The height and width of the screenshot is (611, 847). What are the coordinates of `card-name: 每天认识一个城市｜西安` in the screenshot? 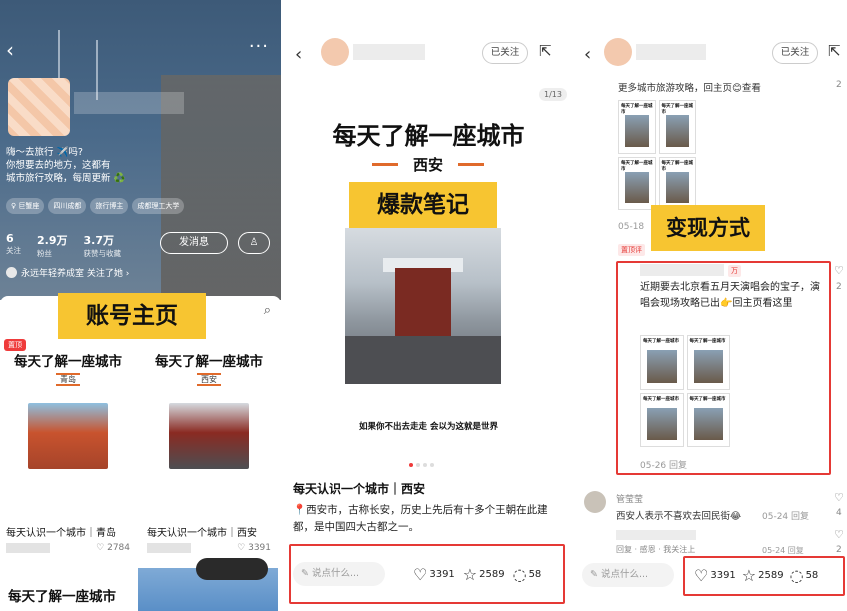 It's located at (202, 533).